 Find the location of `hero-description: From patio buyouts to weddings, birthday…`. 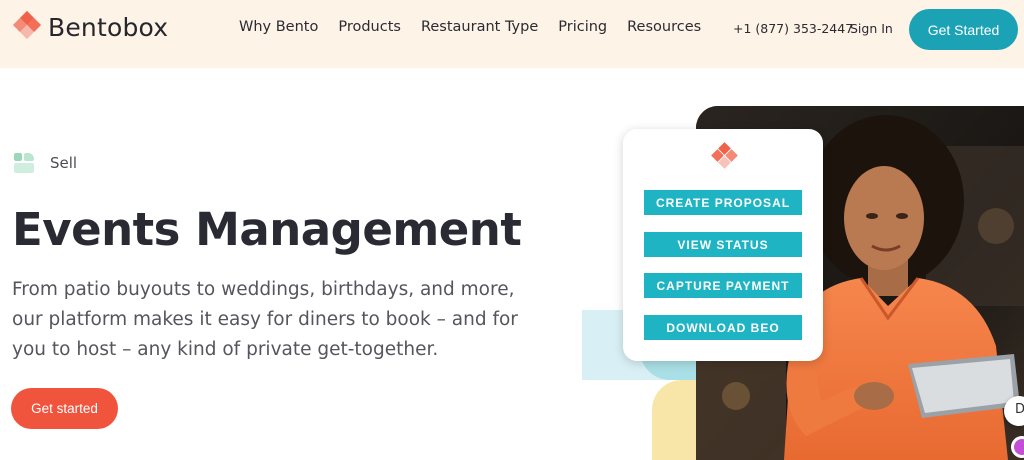

hero-description: From patio buyouts to weddings, birthday… is located at coordinates (265, 319).